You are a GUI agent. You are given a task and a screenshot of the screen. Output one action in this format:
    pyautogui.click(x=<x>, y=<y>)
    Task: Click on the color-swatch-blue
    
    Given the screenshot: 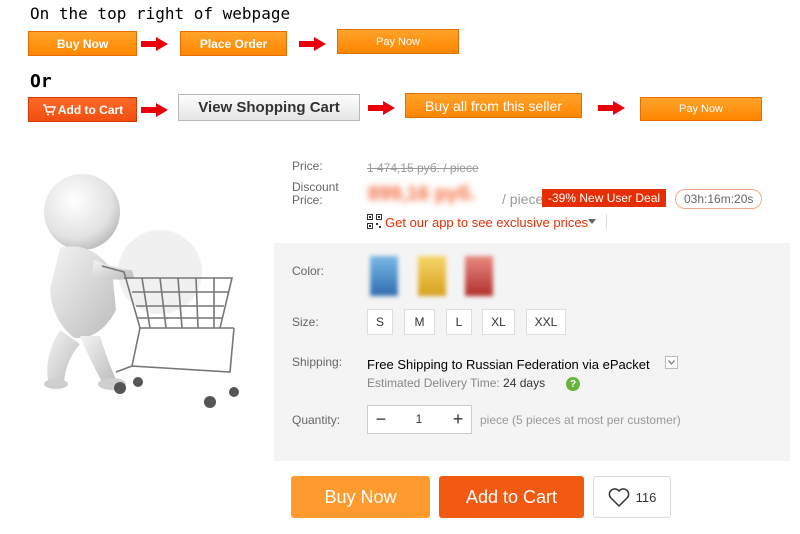 What is the action you would take?
    pyautogui.click(x=384, y=276)
    